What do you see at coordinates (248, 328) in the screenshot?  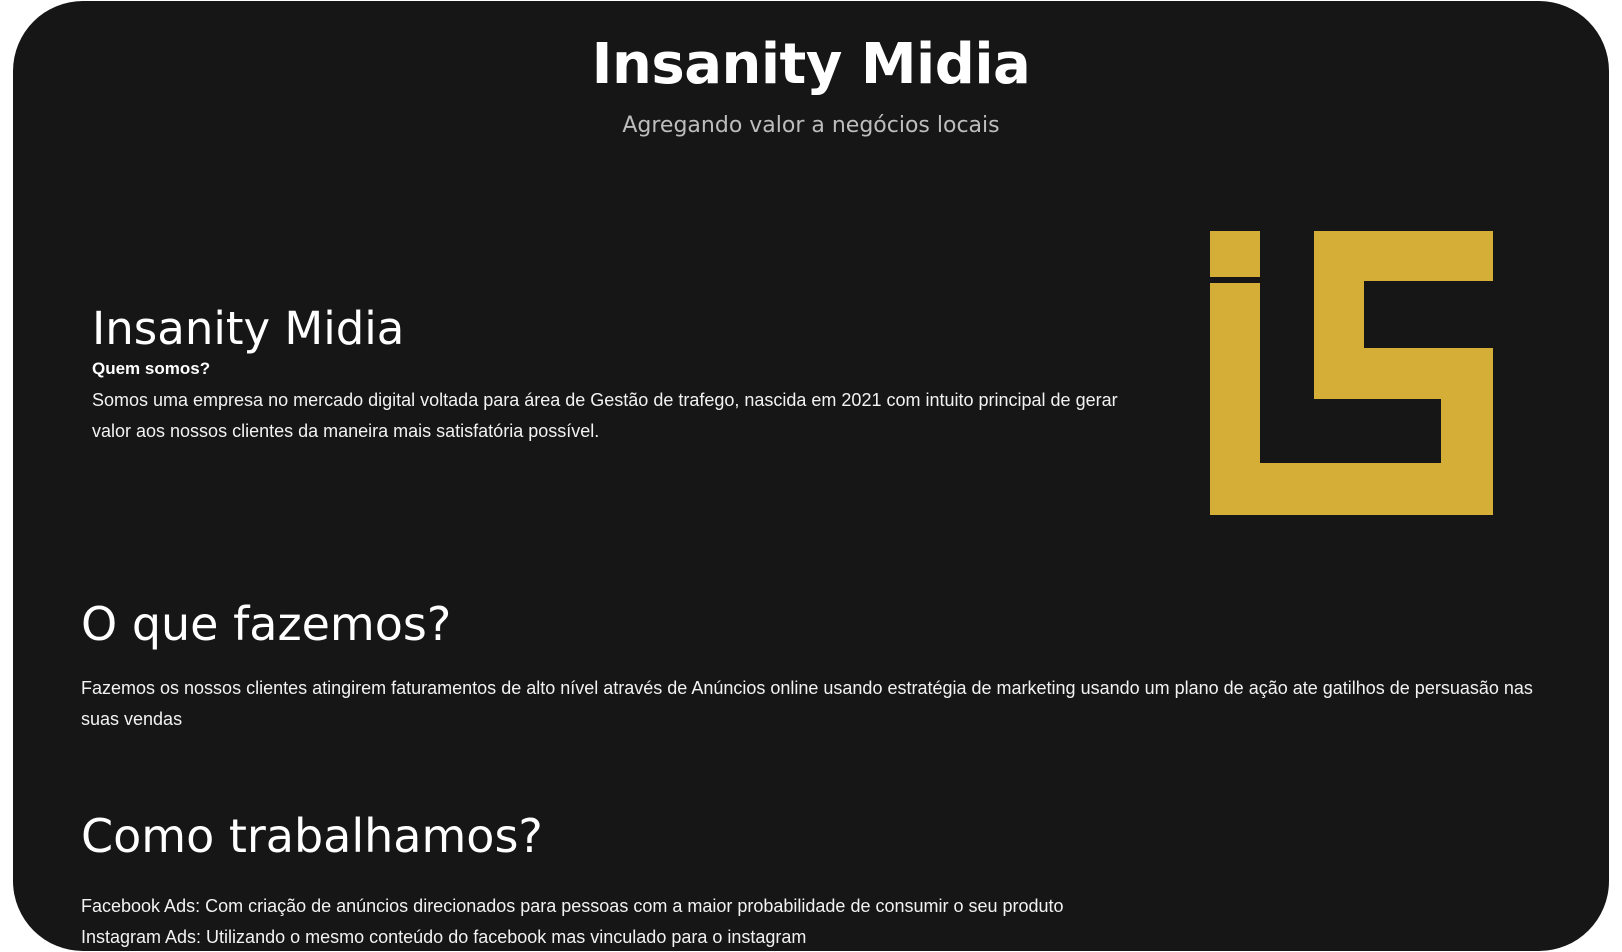 I see `about-title: Insanity Midia` at bounding box center [248, 328].